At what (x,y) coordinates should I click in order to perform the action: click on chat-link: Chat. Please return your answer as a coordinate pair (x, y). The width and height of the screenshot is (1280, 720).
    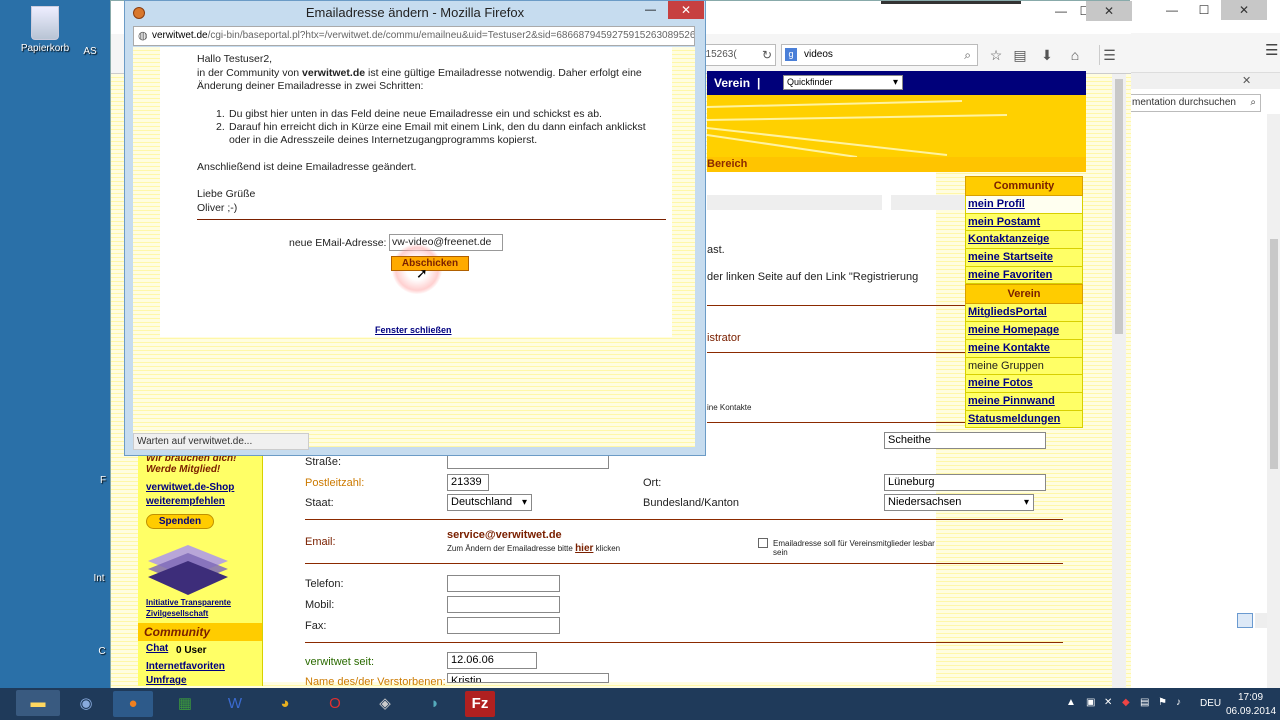
    Looking at the image, I should click on (157, 648).